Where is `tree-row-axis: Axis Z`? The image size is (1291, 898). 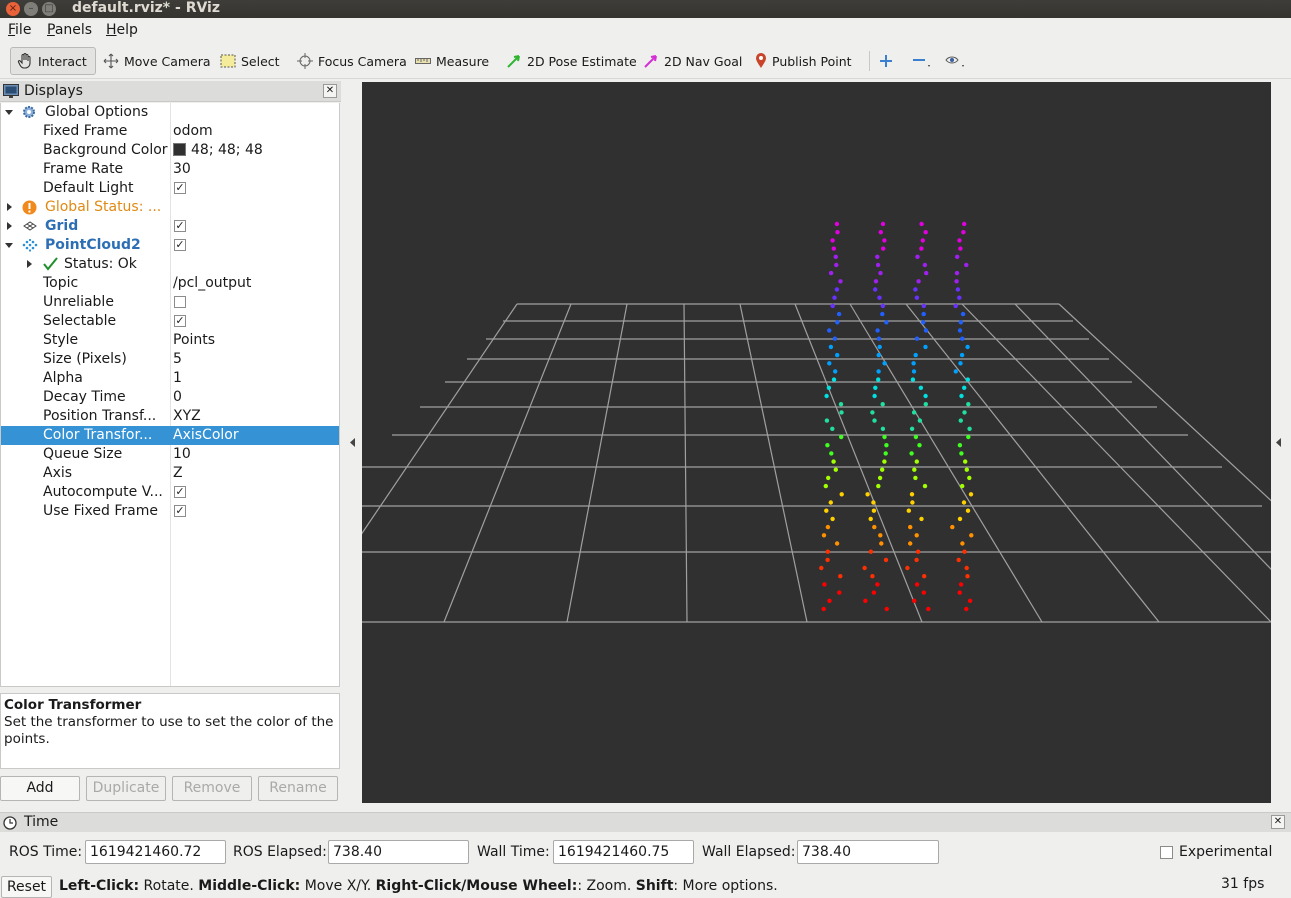
tree-row-axis: Axis Z is located at coordinates (170, 473).